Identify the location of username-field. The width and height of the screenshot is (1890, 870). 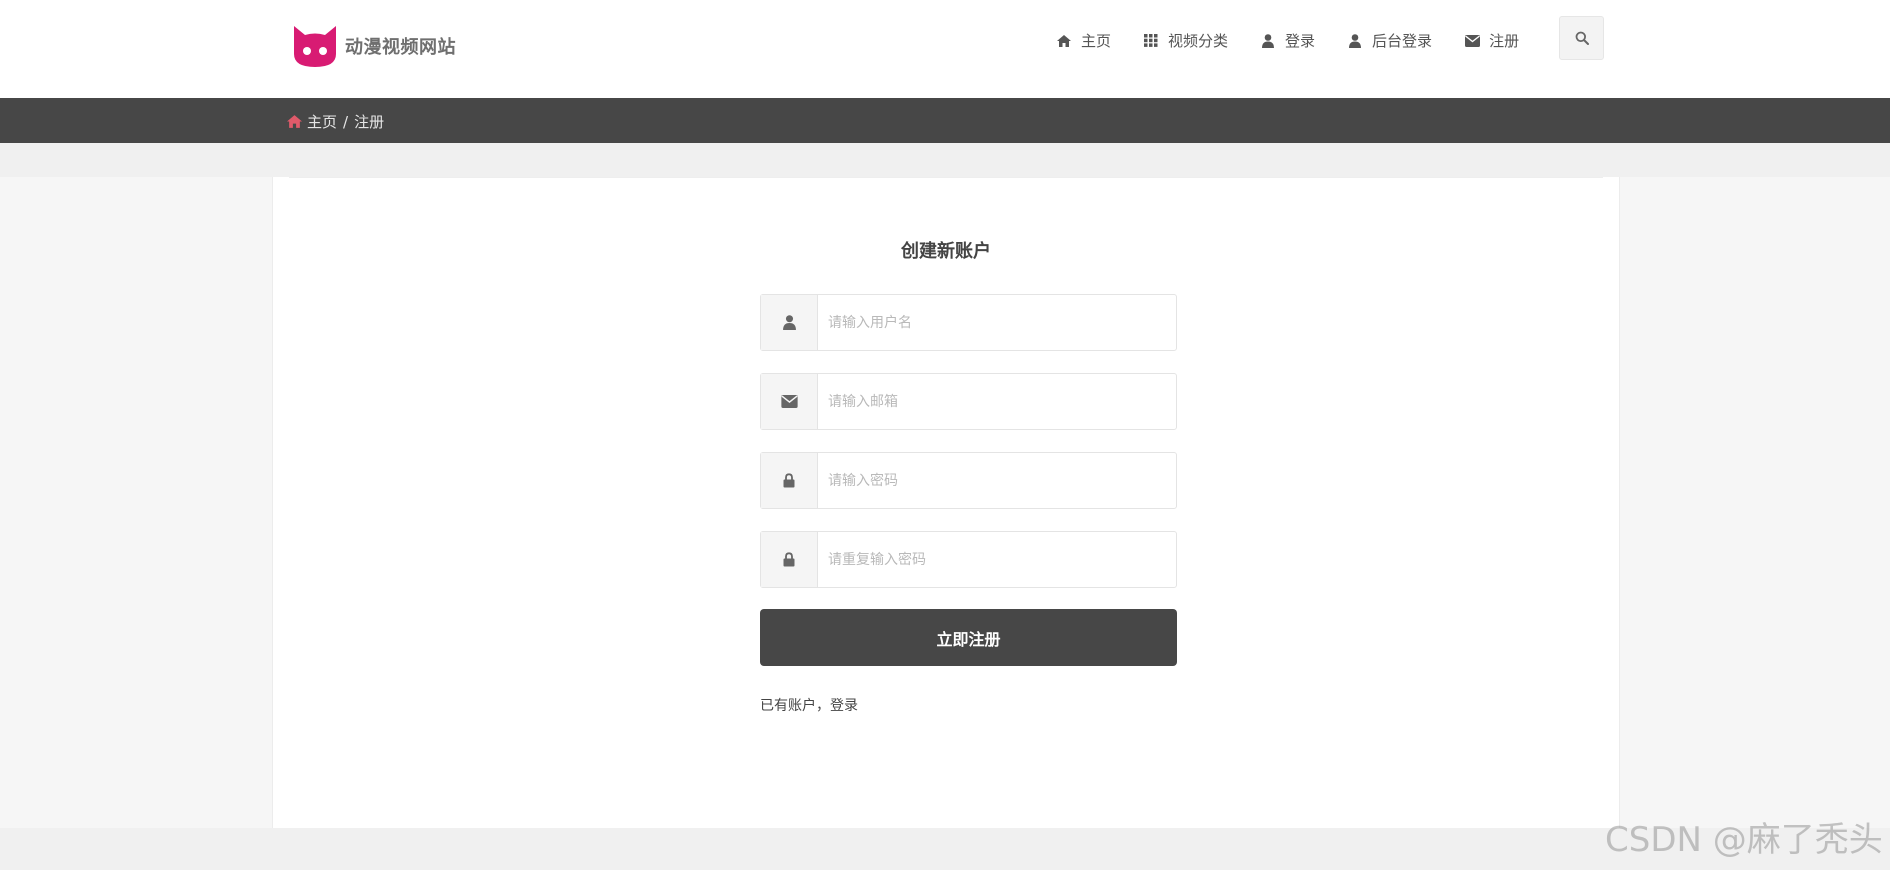
(968, 322).